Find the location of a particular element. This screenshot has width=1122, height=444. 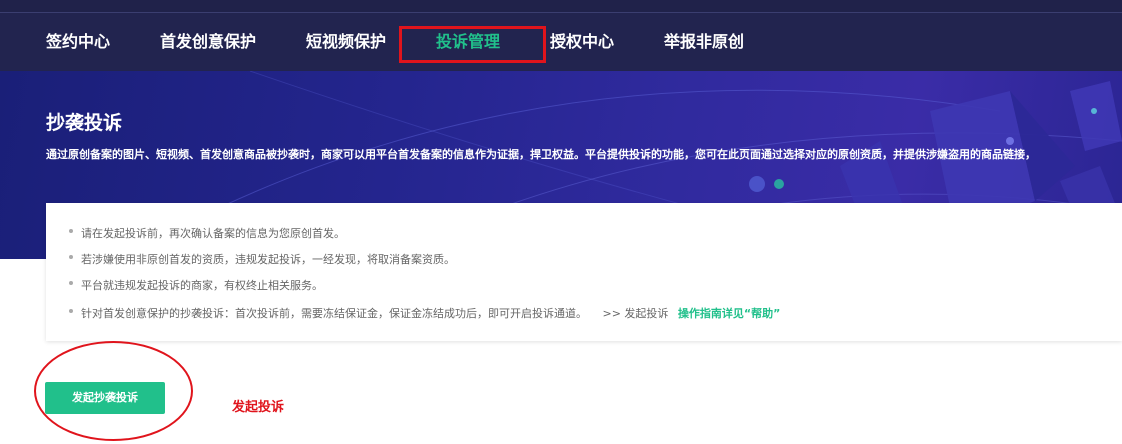

nav-item-report-non-original: 举报非原创 is located at coordinates (704, 42).